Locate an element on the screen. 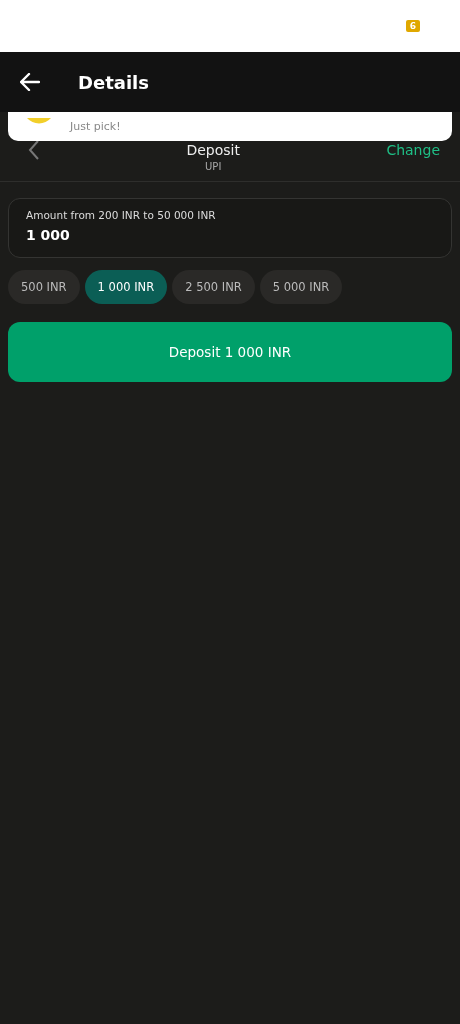 The height and width of the screenshot is (1024, 460). amount-chip: 500 INR is located at coordinates (44, 287).